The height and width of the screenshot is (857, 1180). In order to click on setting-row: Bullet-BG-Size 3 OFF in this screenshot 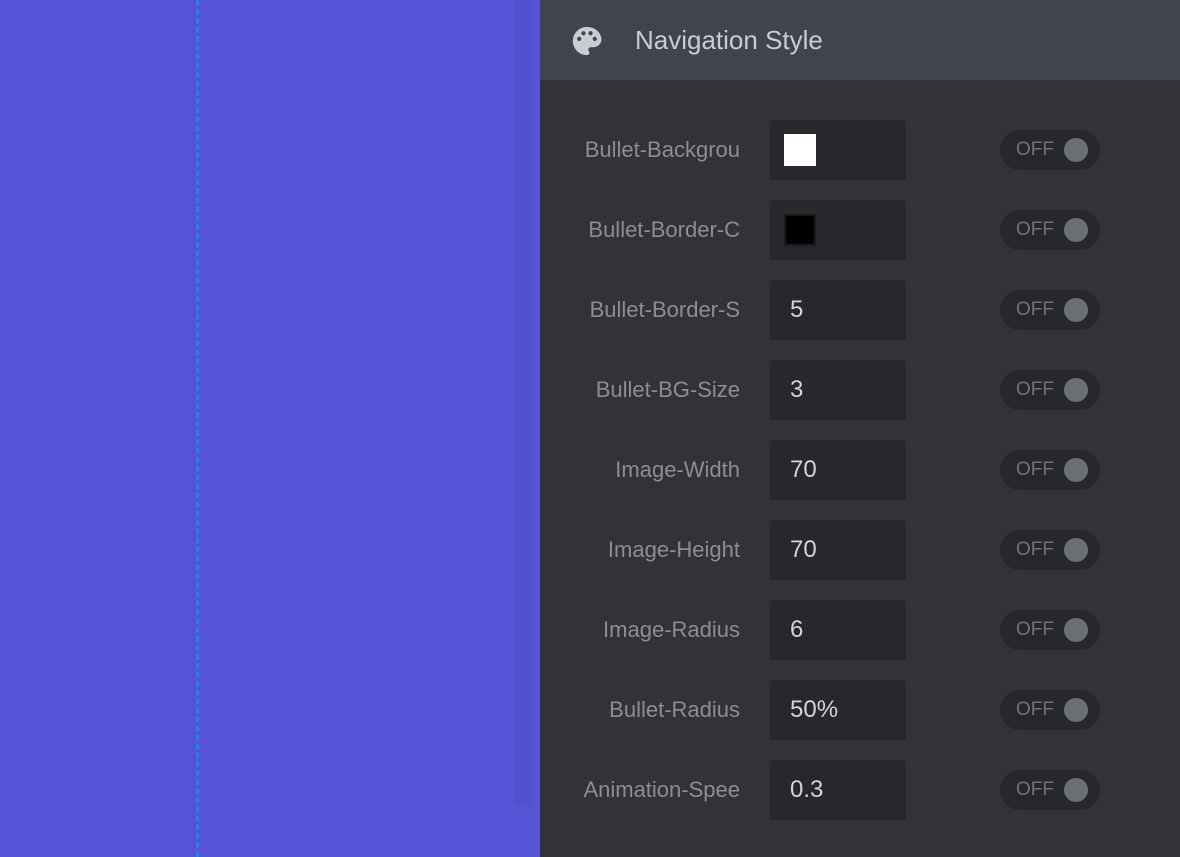, I will do `click(860, 390)`.